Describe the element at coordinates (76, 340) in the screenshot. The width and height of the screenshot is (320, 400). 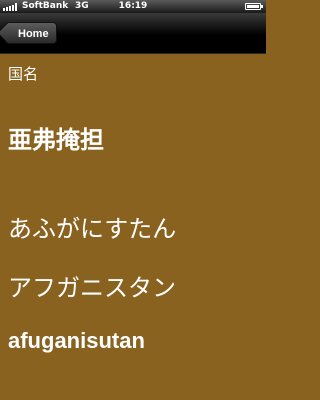
I see `country-name-romaji: afuganisutan` at that location.